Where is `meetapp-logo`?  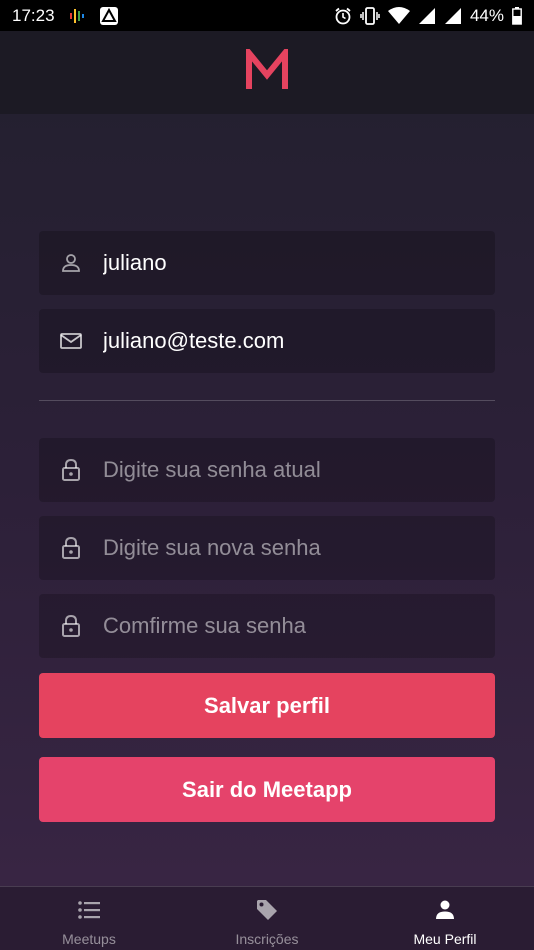
meetapp-logo is located at coordinates (267, 70).